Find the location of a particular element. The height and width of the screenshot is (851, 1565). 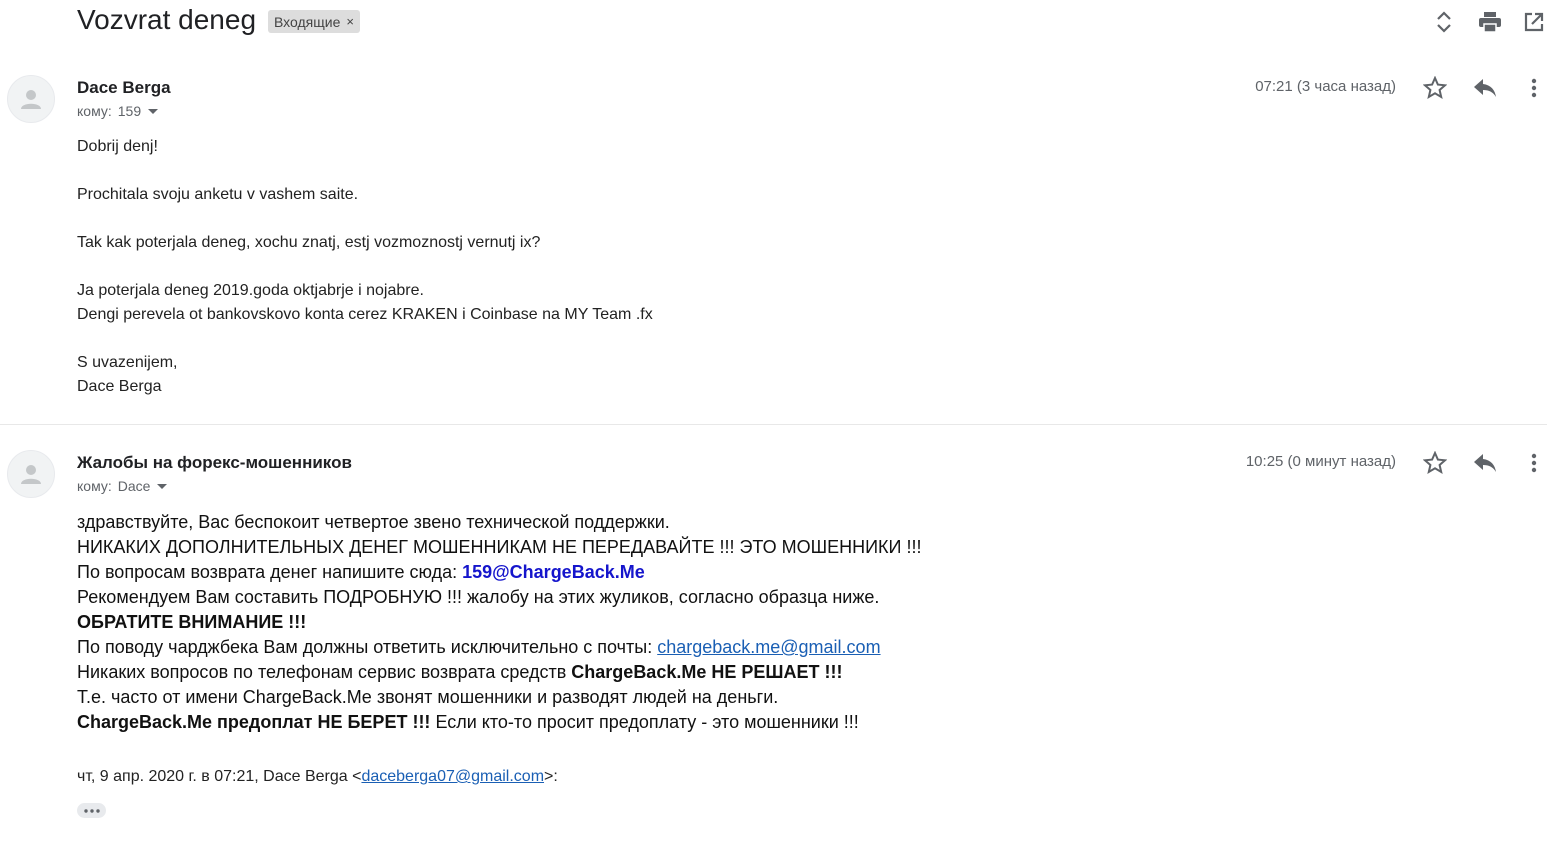

body-line: Dobrij denj! is located at coordinates (117, 146).